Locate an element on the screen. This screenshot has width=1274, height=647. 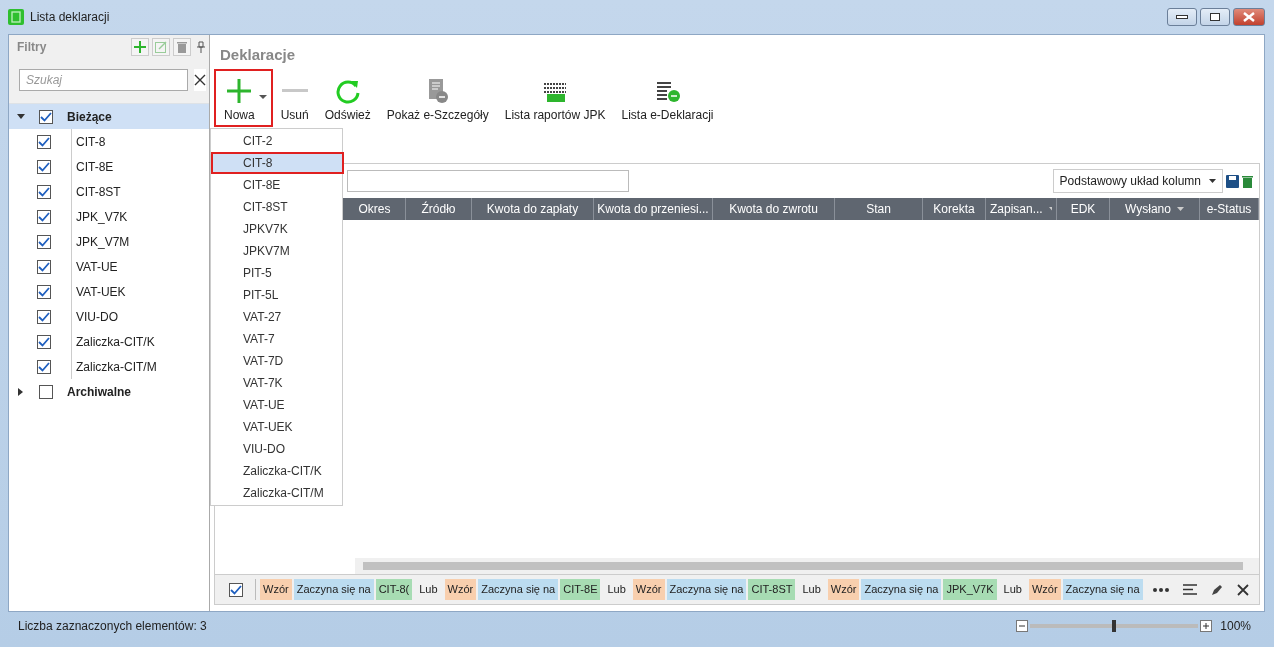
menu-item: VAT-UEK is located at coordinates (276, 427).